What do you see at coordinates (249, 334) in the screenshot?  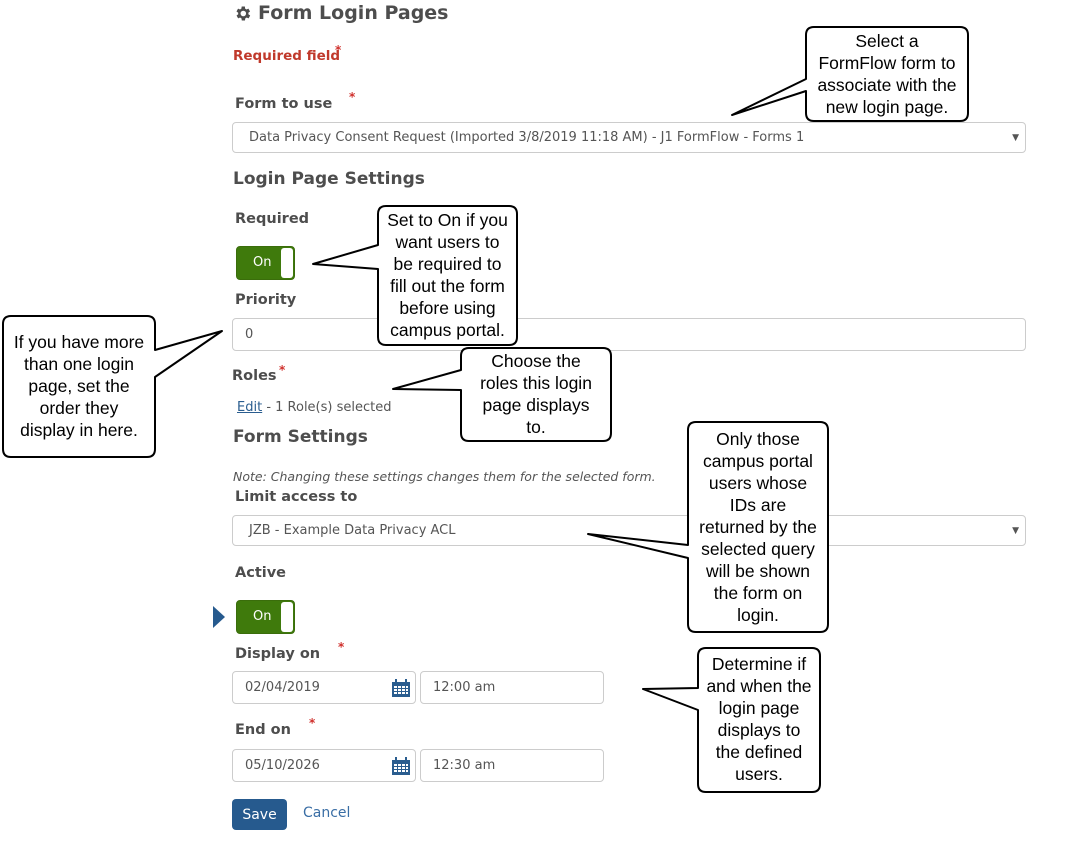 I see `priority-value: 0` at bounding box center [249, 334].